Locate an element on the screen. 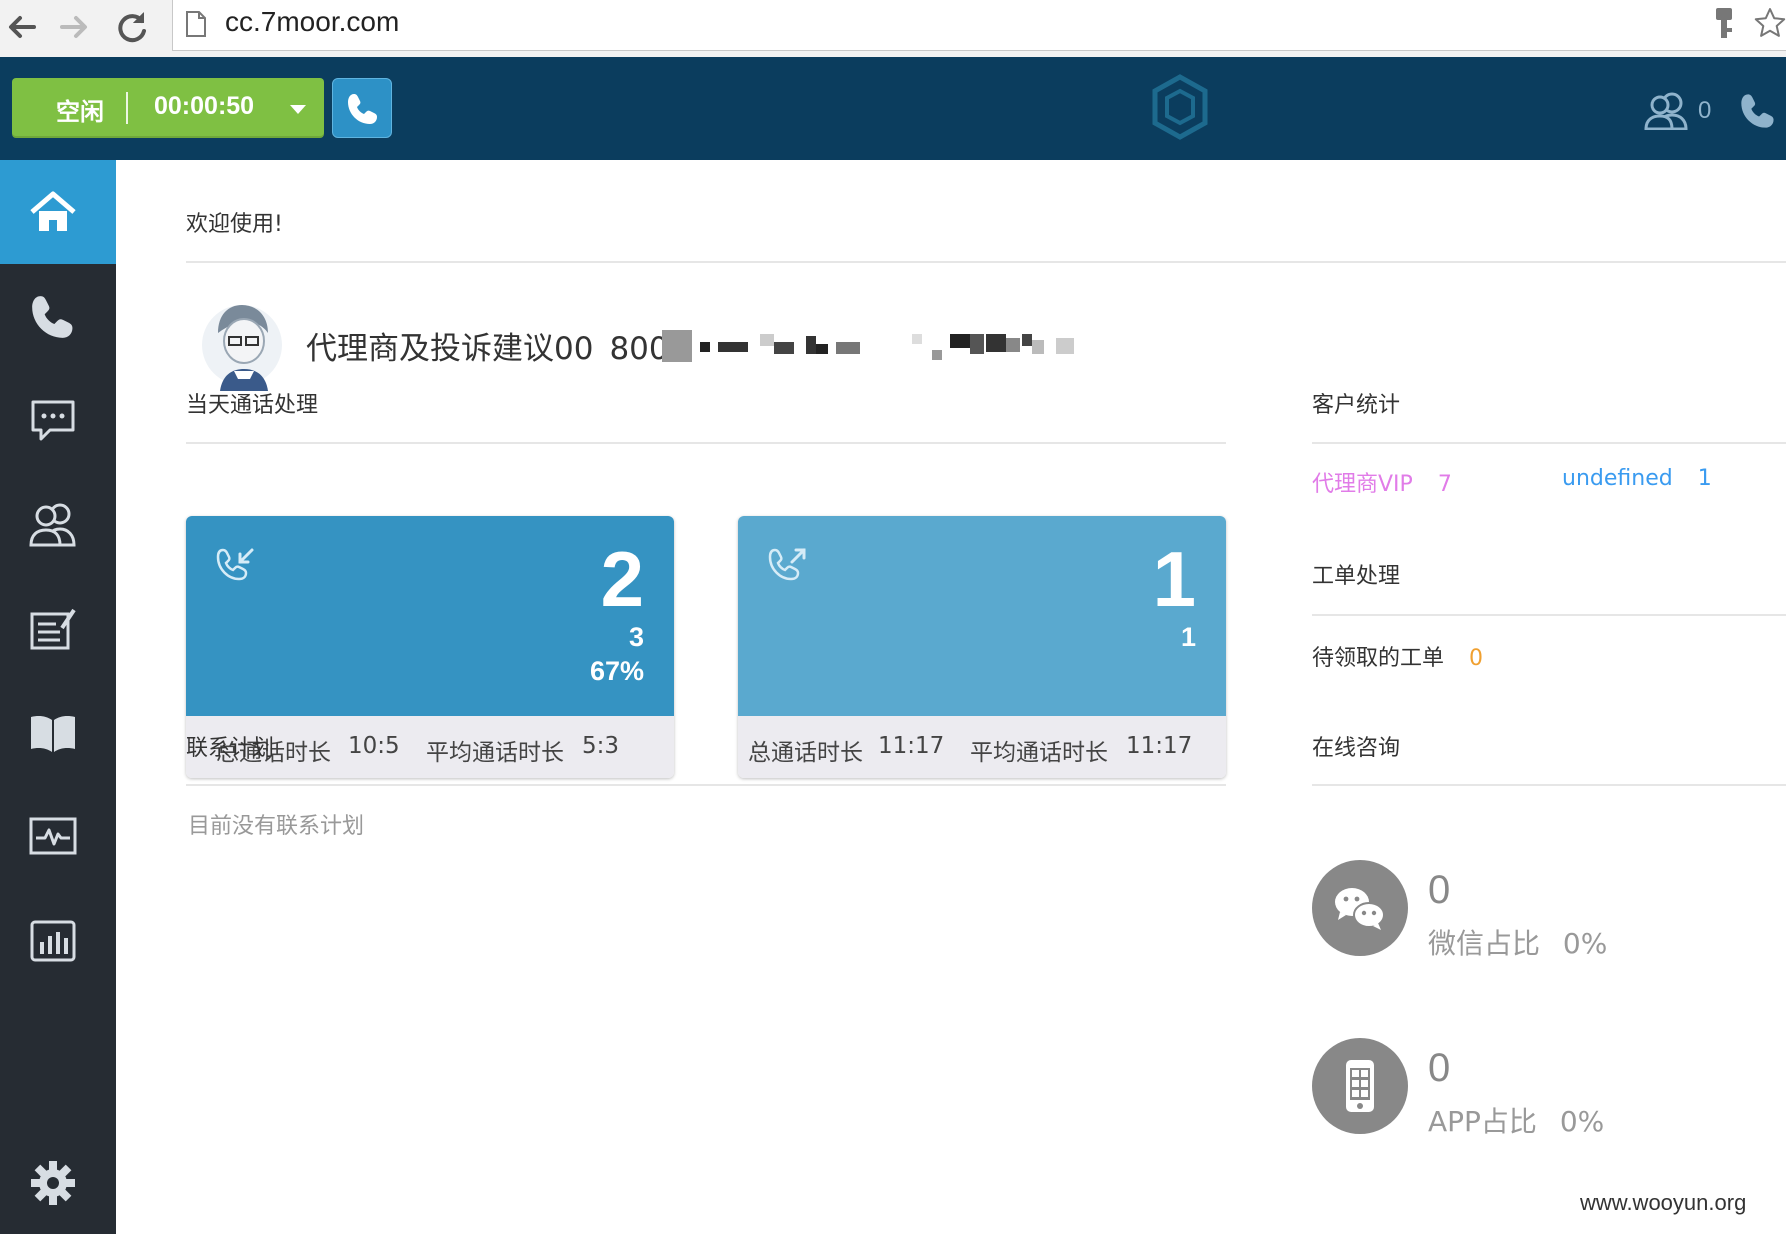 Image resolution: width=1786 pixels, height=1234 pixels. pending-tickets: 待领取的工单 0 is located at coordinates (1397, 656).